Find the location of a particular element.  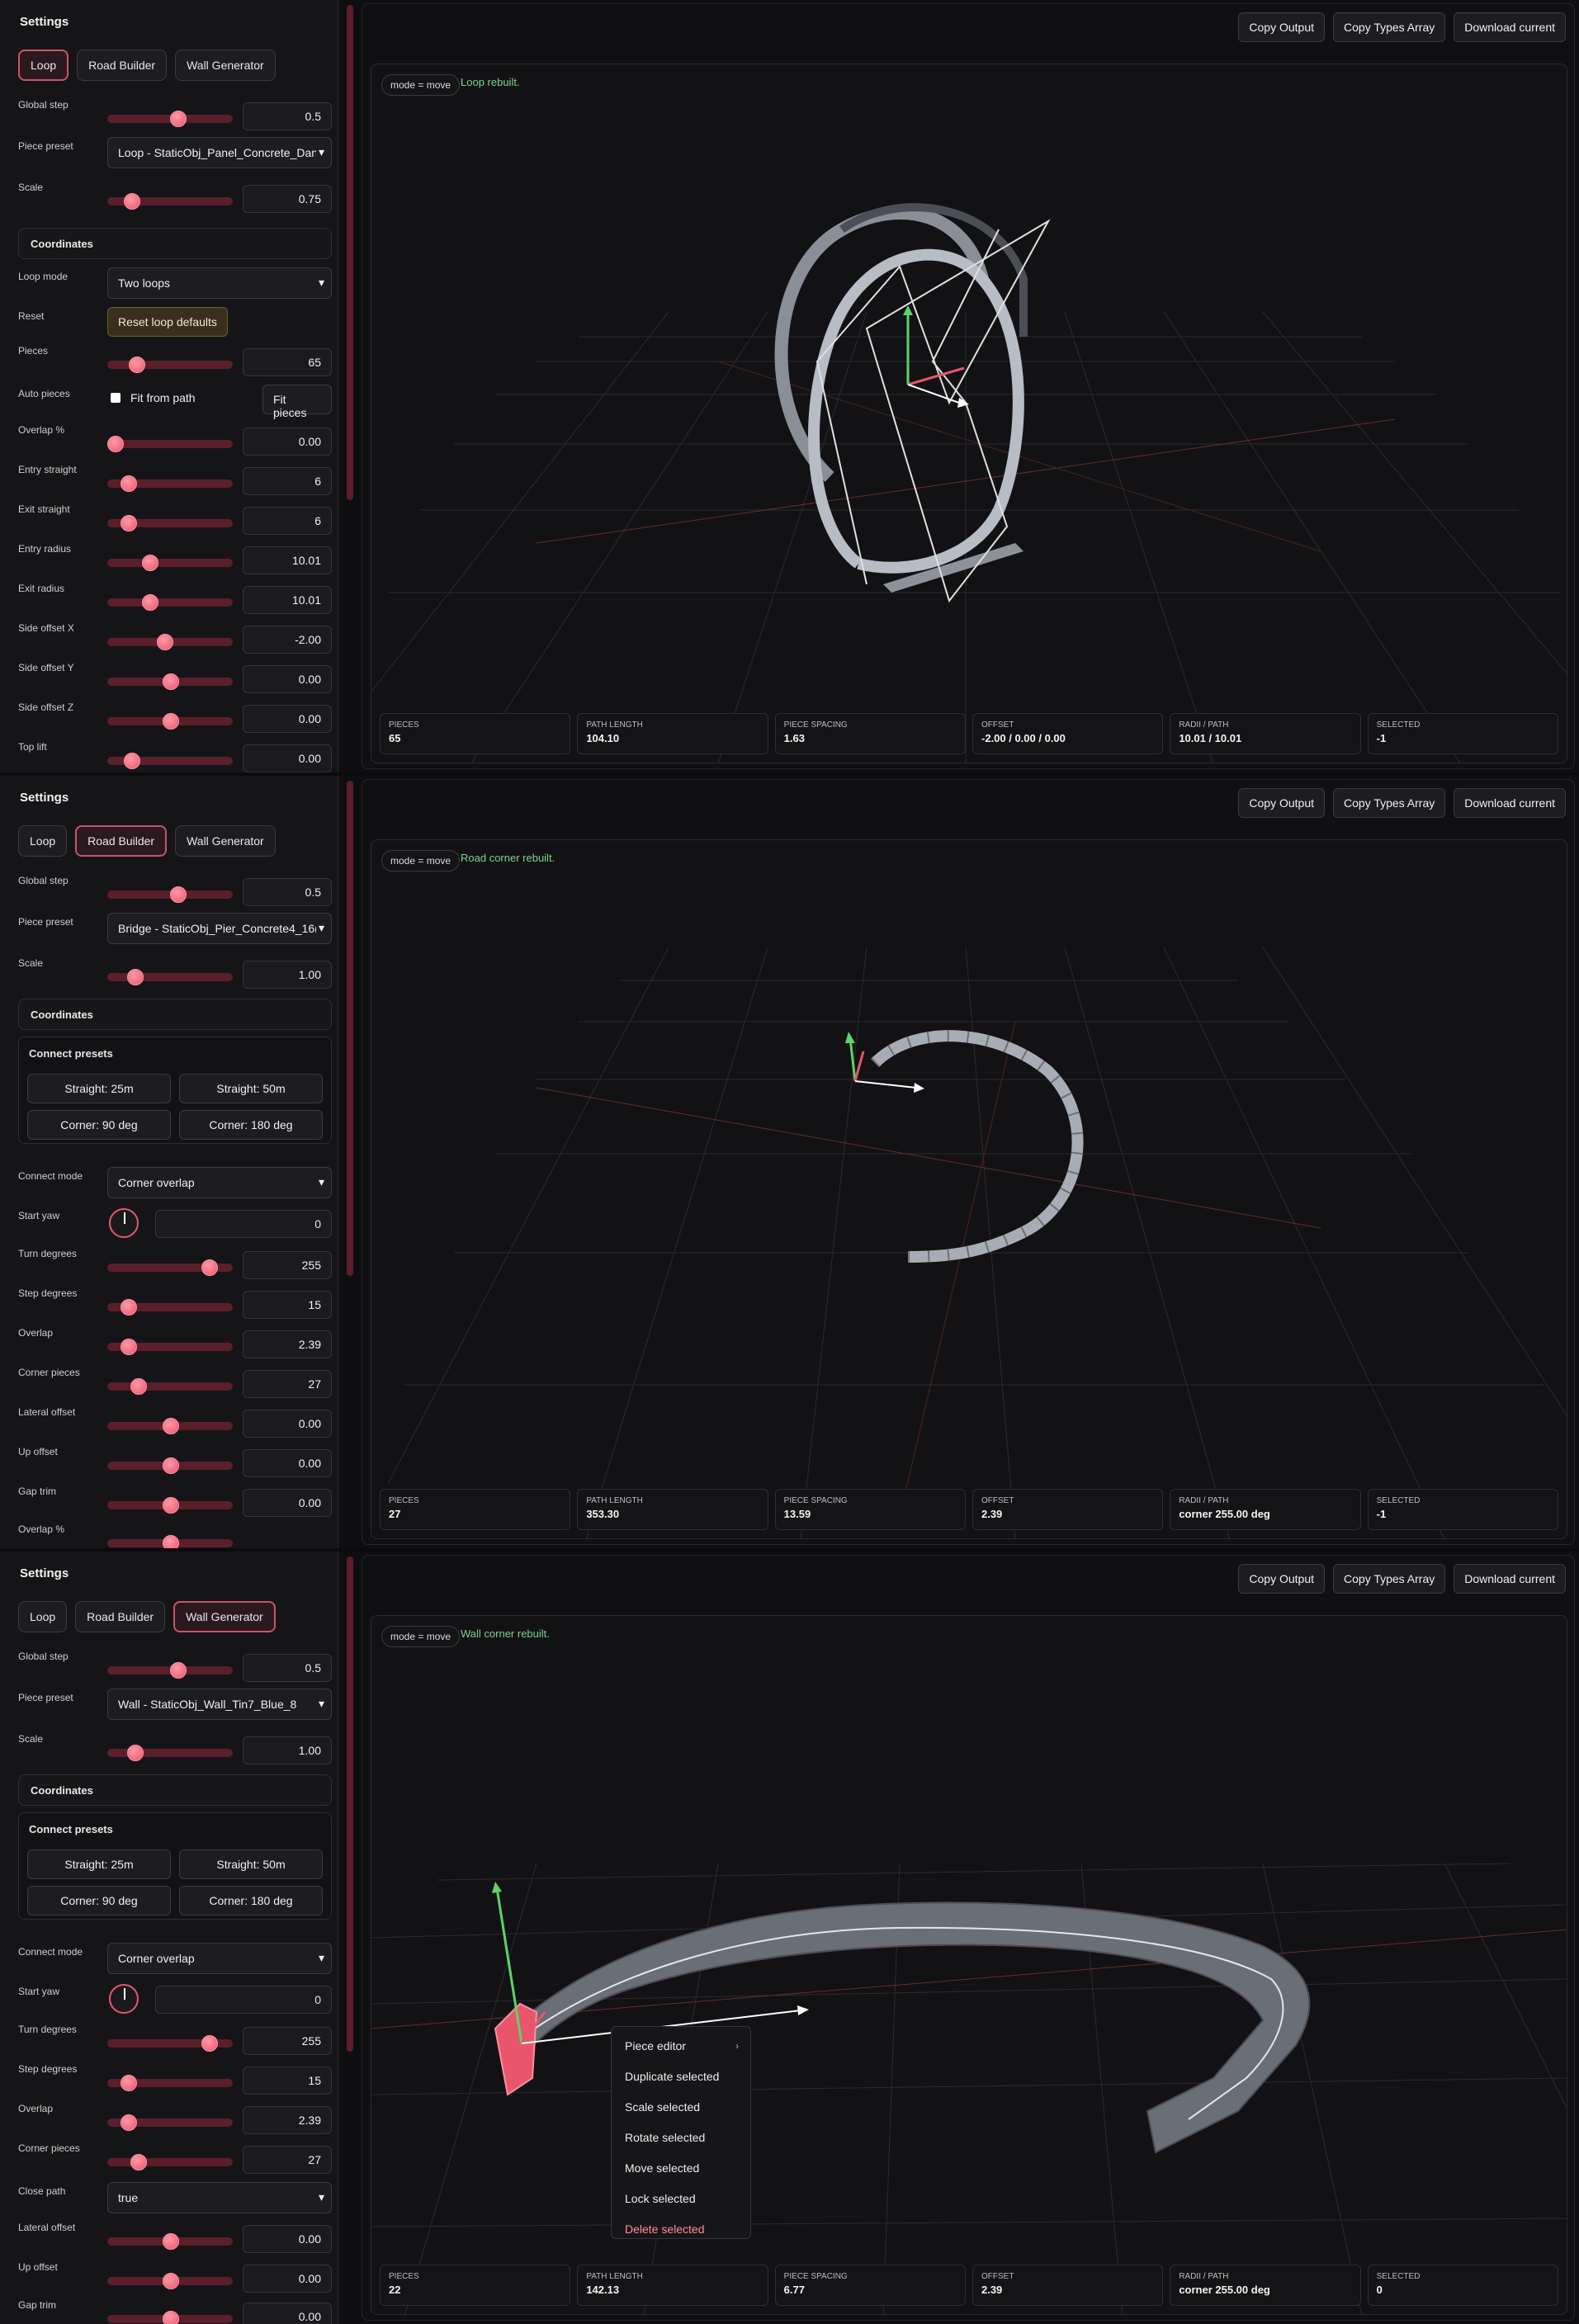

exit-radius-input: 10.01 is located at coordinates (287, 600).